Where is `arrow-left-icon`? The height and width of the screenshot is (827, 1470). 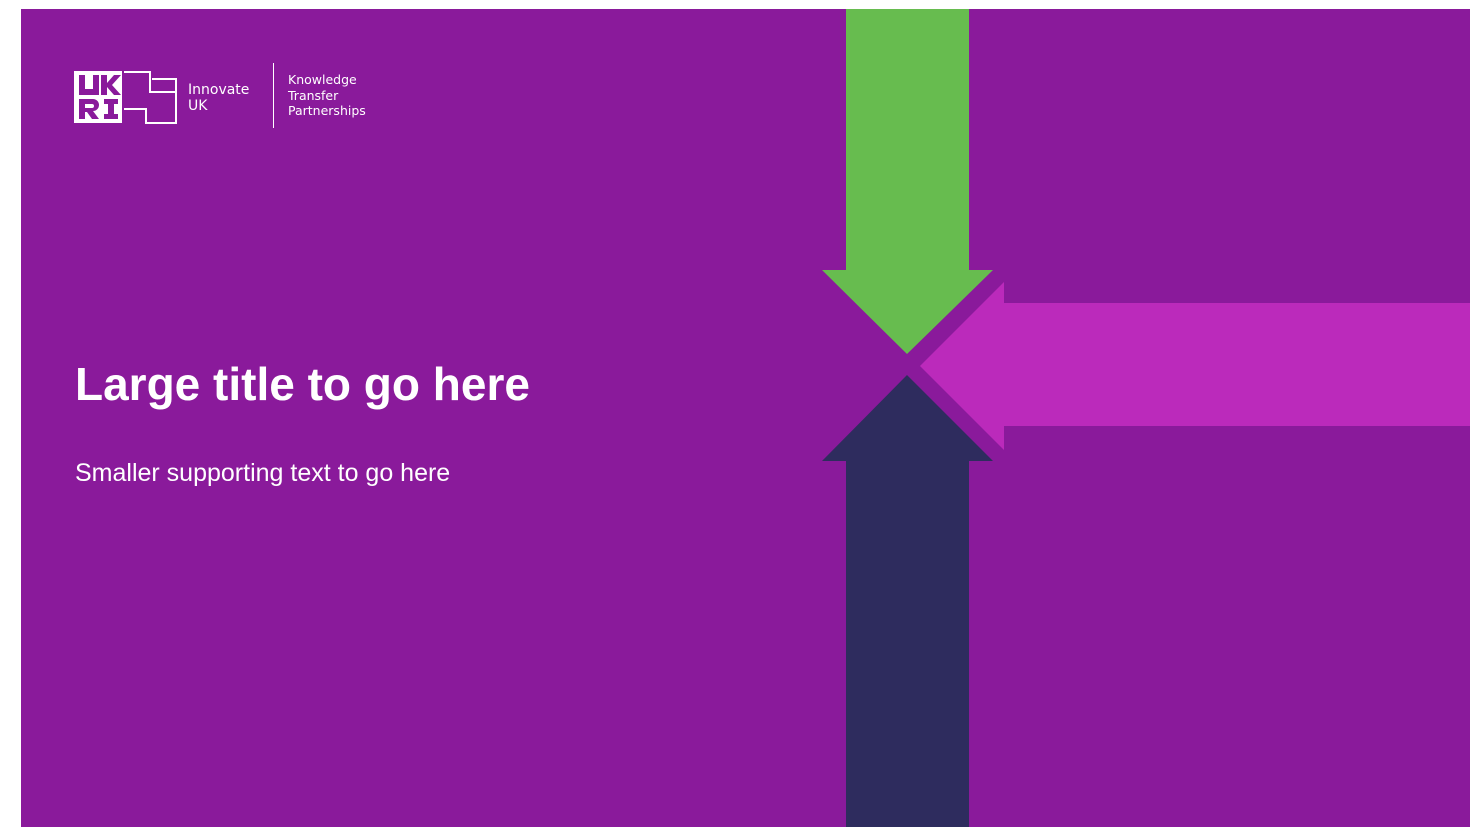
arrow-left-icon is located at coordinates (1195, 366).